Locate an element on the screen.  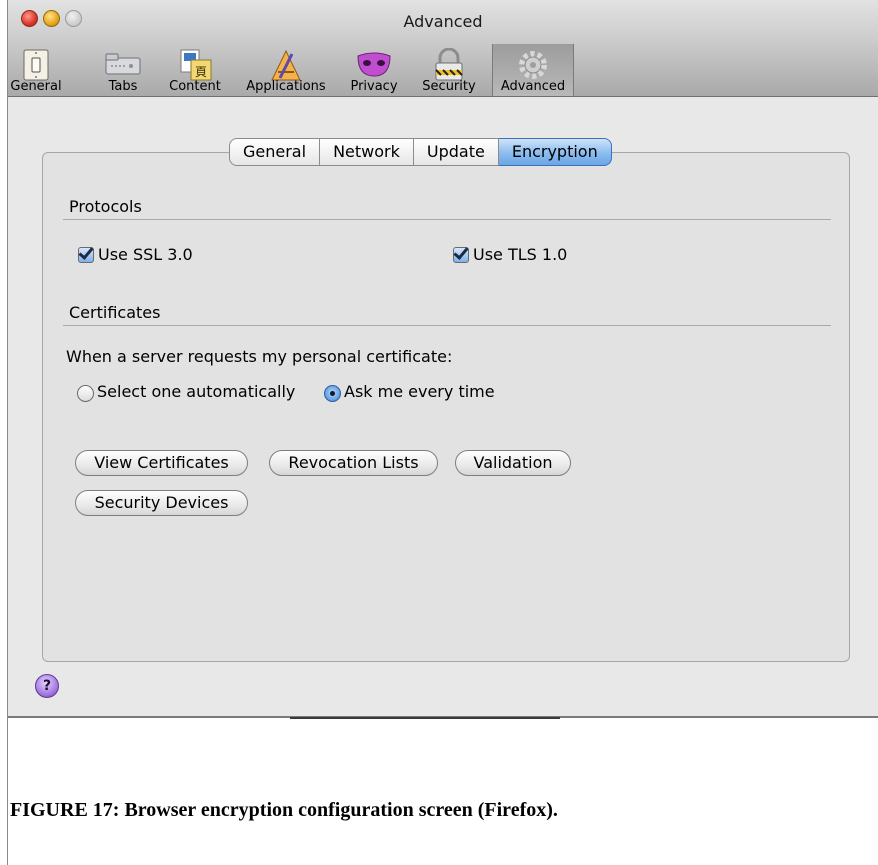
tabs-icon is located at coordinates (123, 64).